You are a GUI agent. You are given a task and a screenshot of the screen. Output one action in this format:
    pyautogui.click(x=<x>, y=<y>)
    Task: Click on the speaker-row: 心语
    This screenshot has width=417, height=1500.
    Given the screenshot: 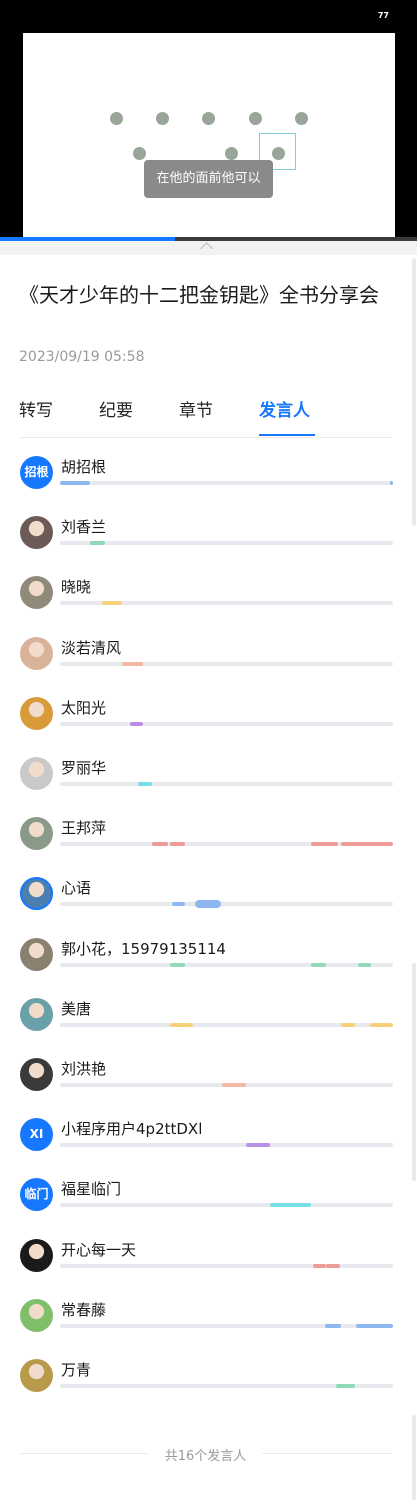 What is the action you would take?
    pyautogui.click(x=206, y=907)
    